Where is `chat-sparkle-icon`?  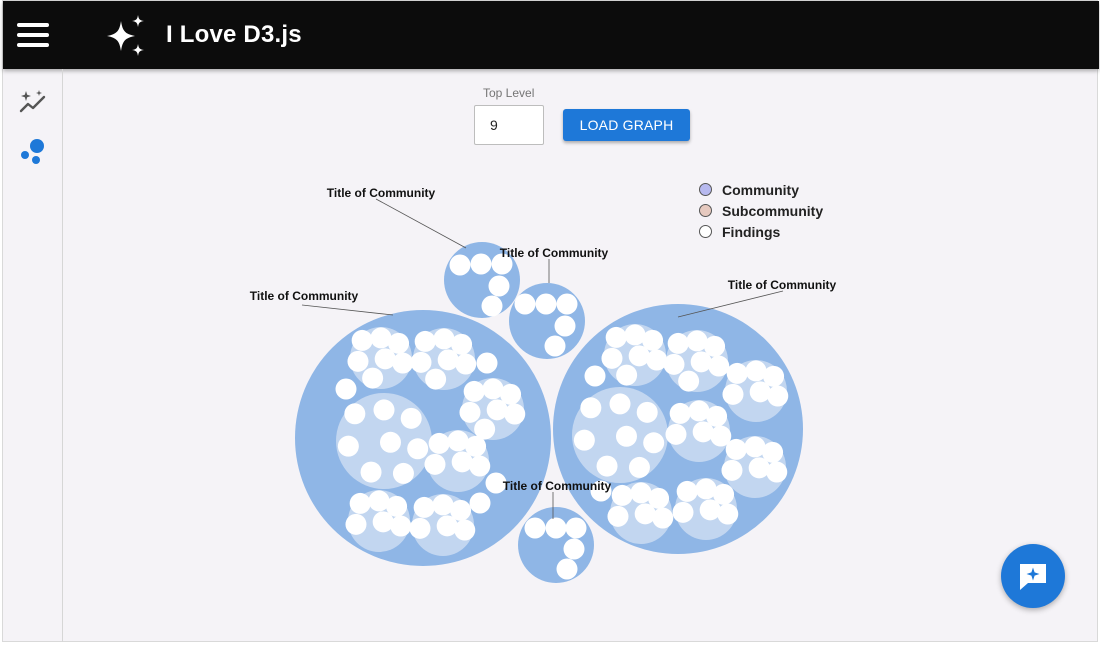
chat-sparkle-icon is located at coordinates (1033, 577).